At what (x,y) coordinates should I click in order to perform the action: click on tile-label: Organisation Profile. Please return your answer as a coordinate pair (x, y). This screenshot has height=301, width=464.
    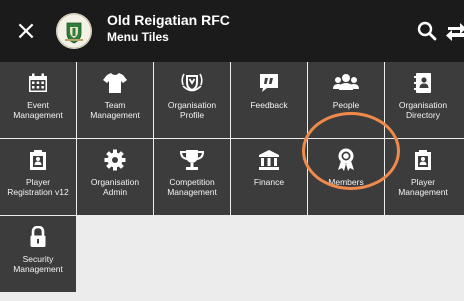
    Looking at the image, I should click on (192, 110).